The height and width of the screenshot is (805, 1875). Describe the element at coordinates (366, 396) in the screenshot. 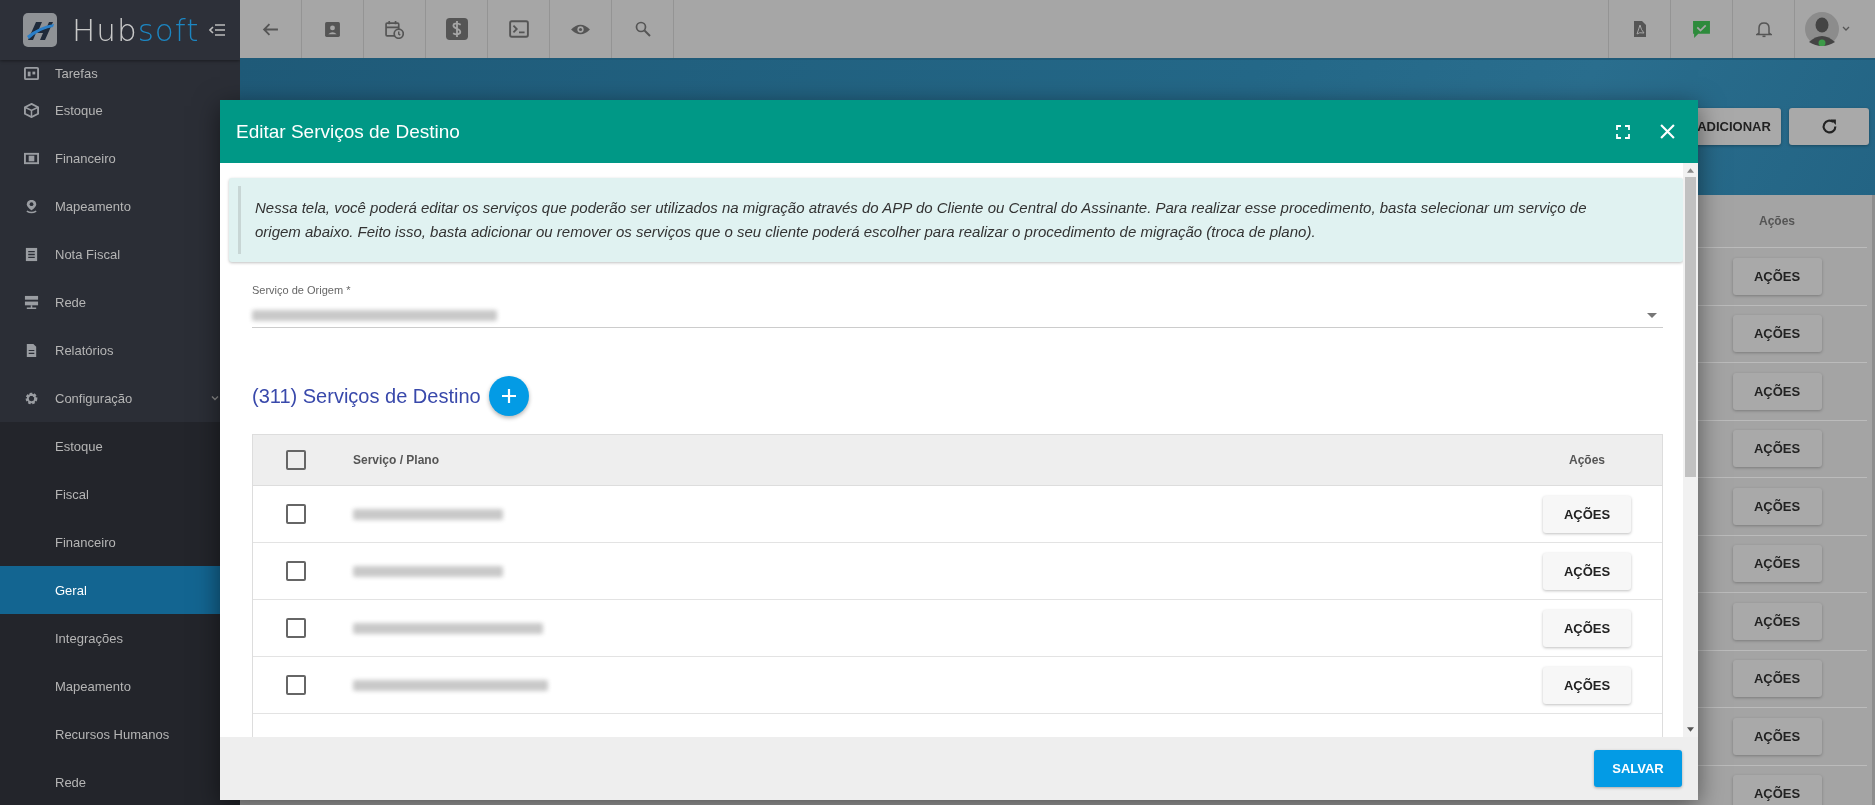

I see `section-title: (311) Serviços de Destino` at that location.